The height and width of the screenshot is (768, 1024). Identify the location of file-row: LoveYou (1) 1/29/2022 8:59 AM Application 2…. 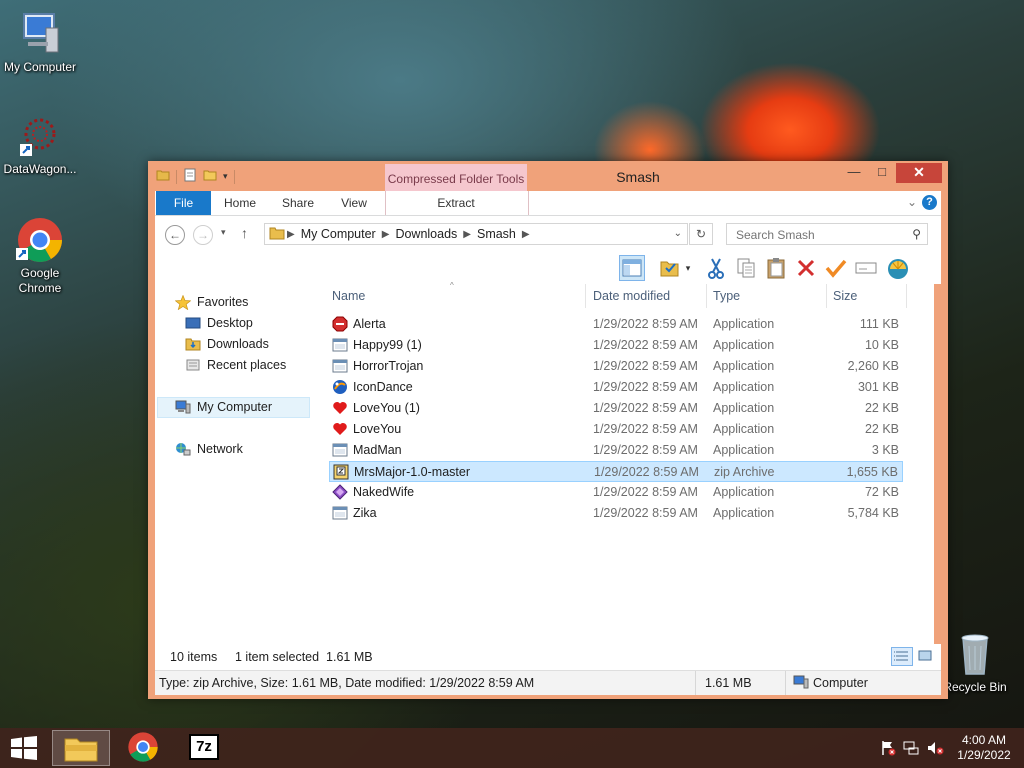
(616, 408).